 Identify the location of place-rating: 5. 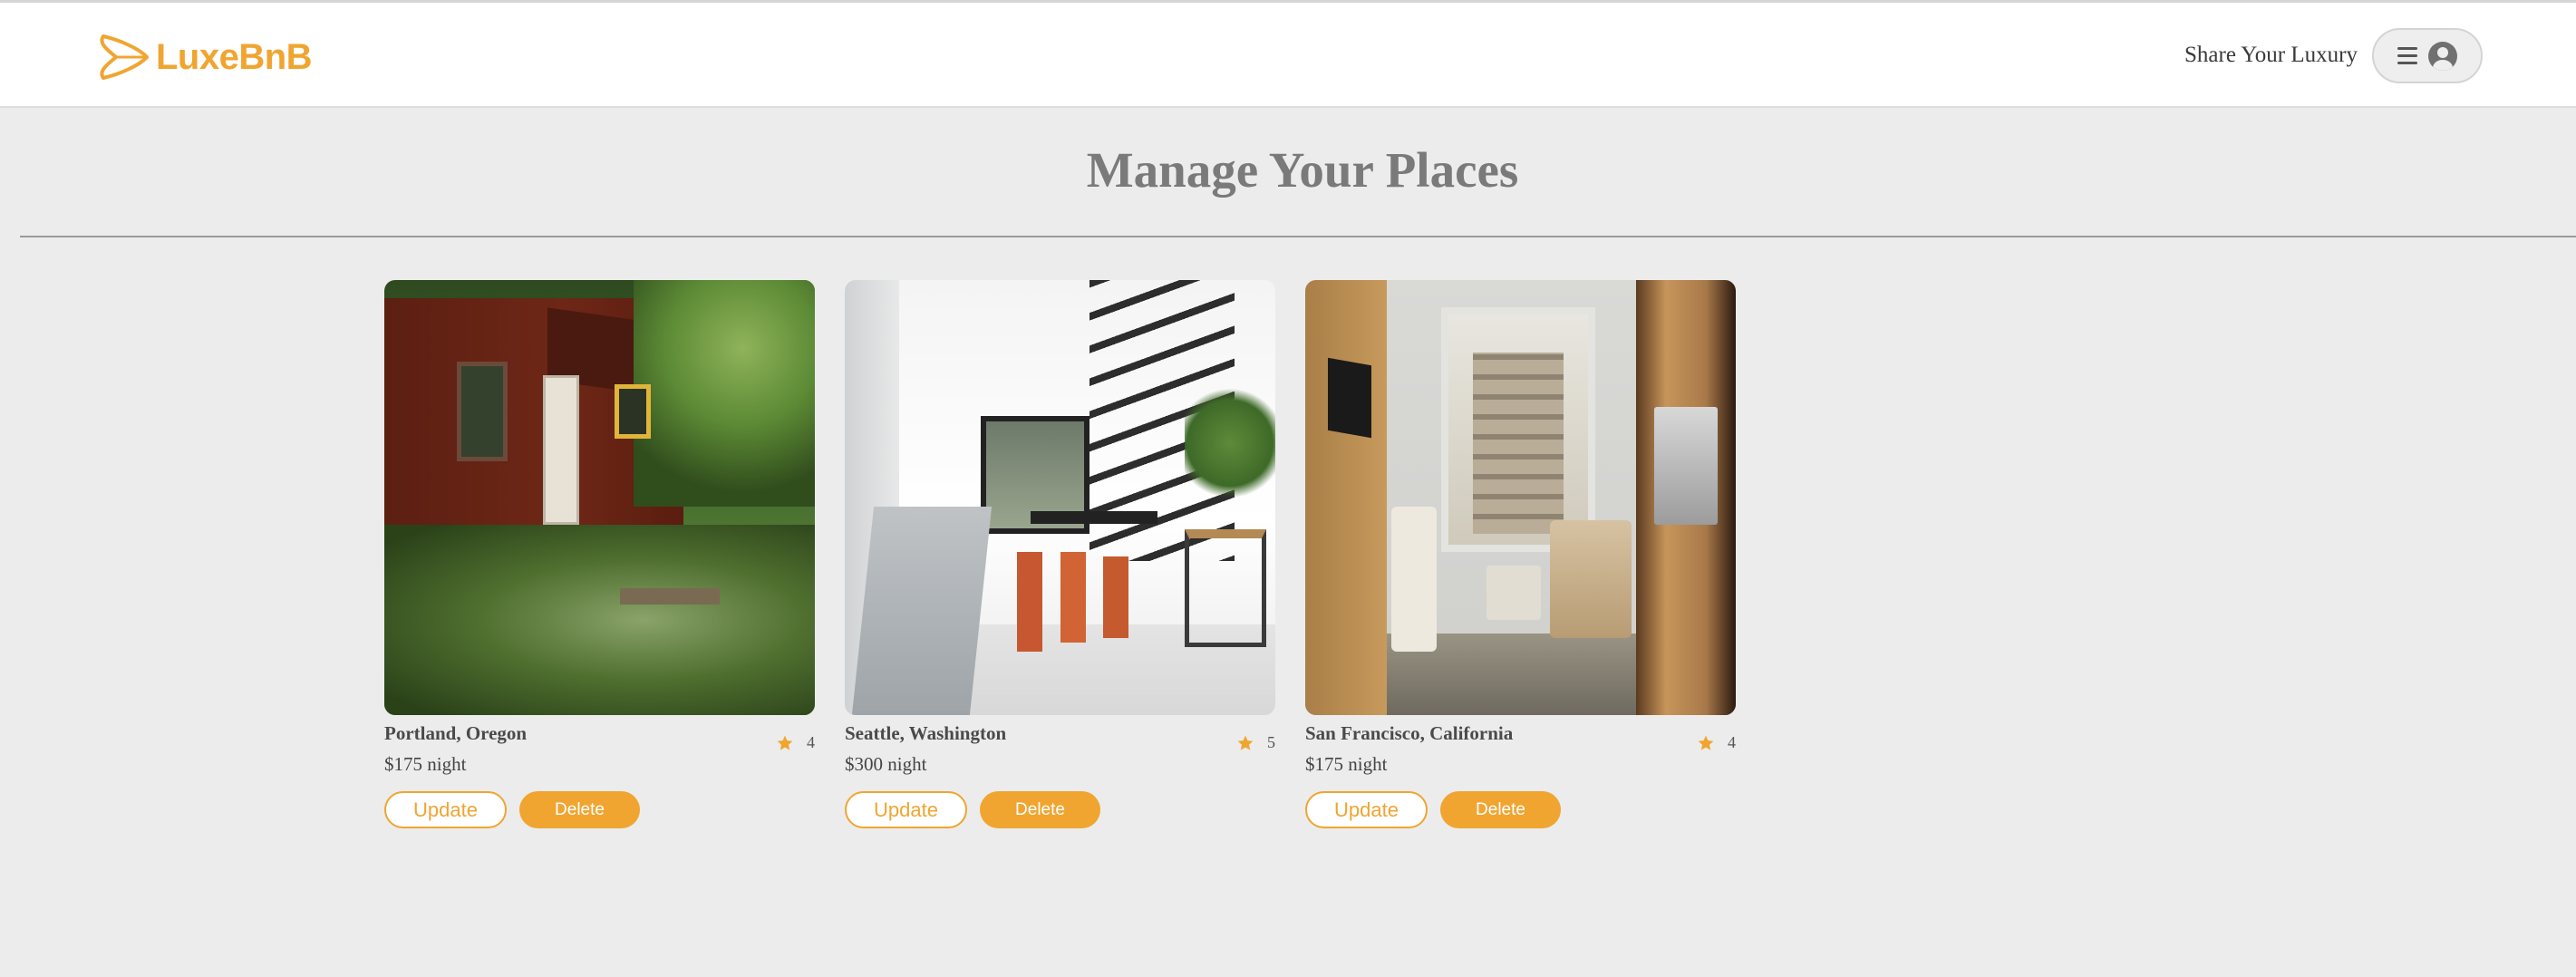
(1255, 742).